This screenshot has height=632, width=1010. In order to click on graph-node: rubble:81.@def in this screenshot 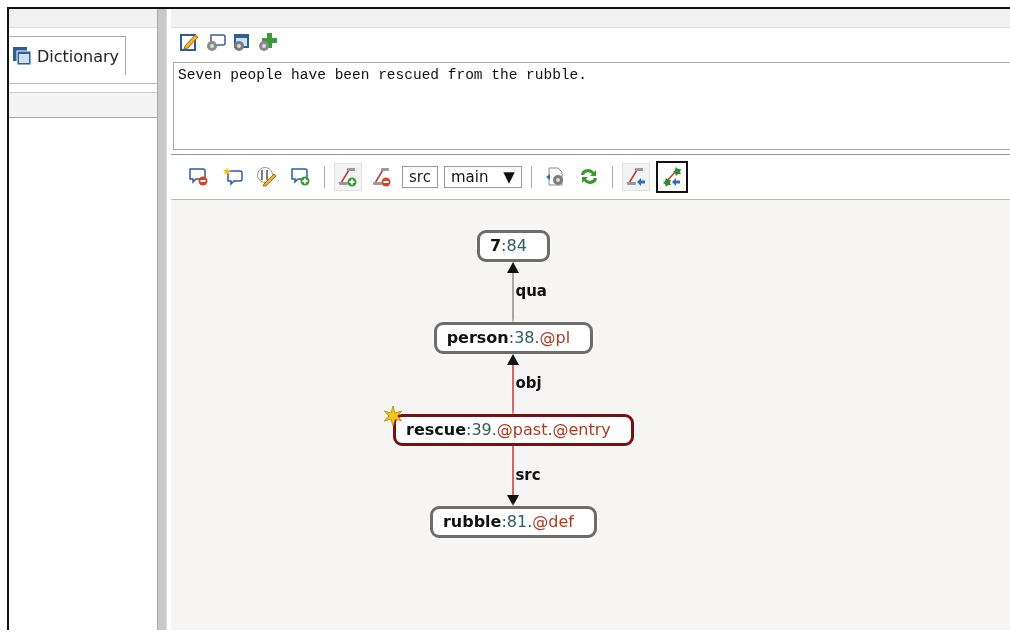, I will do `click(513, 522)`.